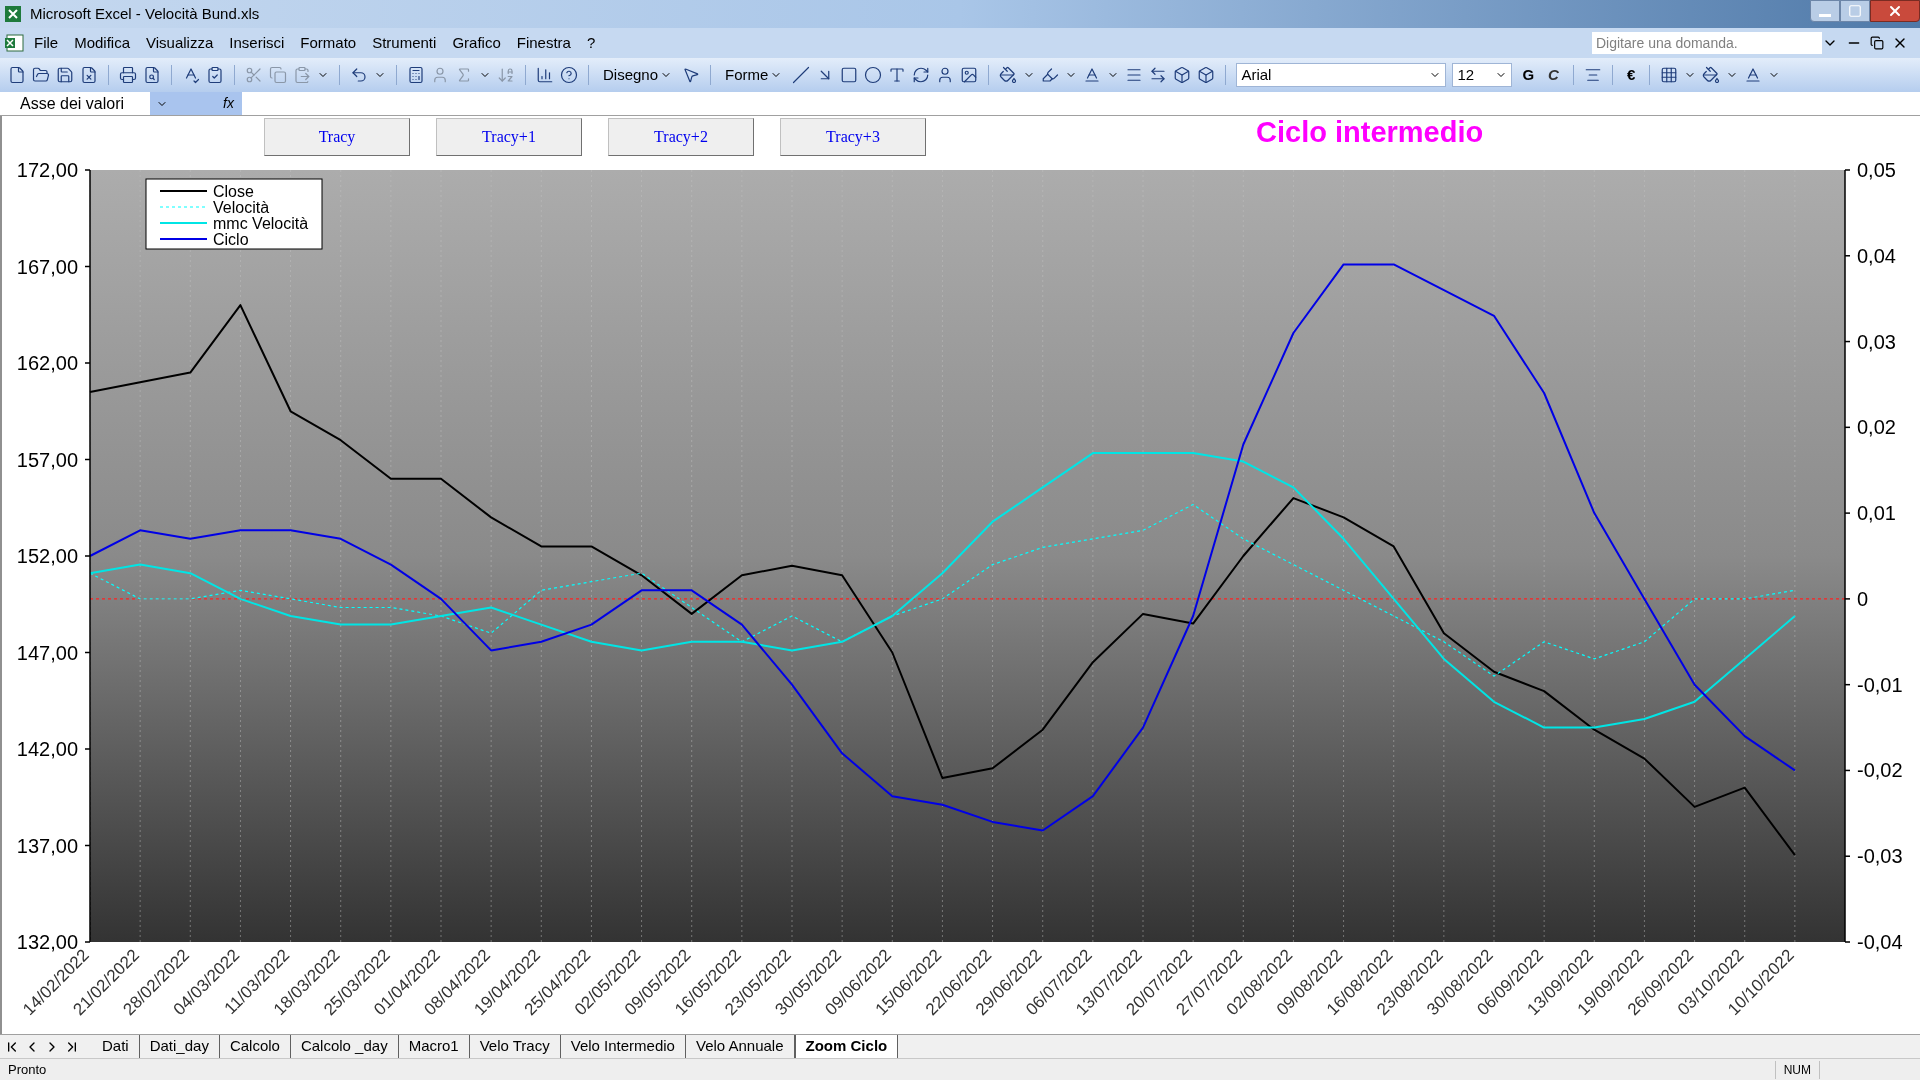 This screenshot has height=1080, width=1920. I want to click on legend-label: mmc Velocità, so click(261, 223).